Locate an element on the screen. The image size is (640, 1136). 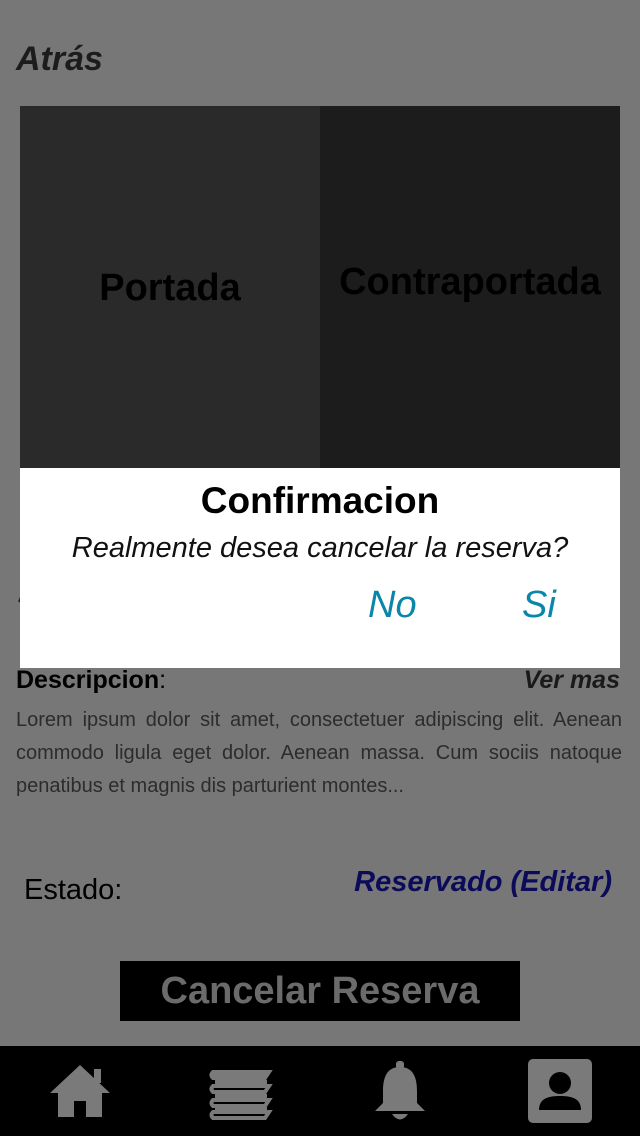
nav-books is located at coordinates (240, 1091).